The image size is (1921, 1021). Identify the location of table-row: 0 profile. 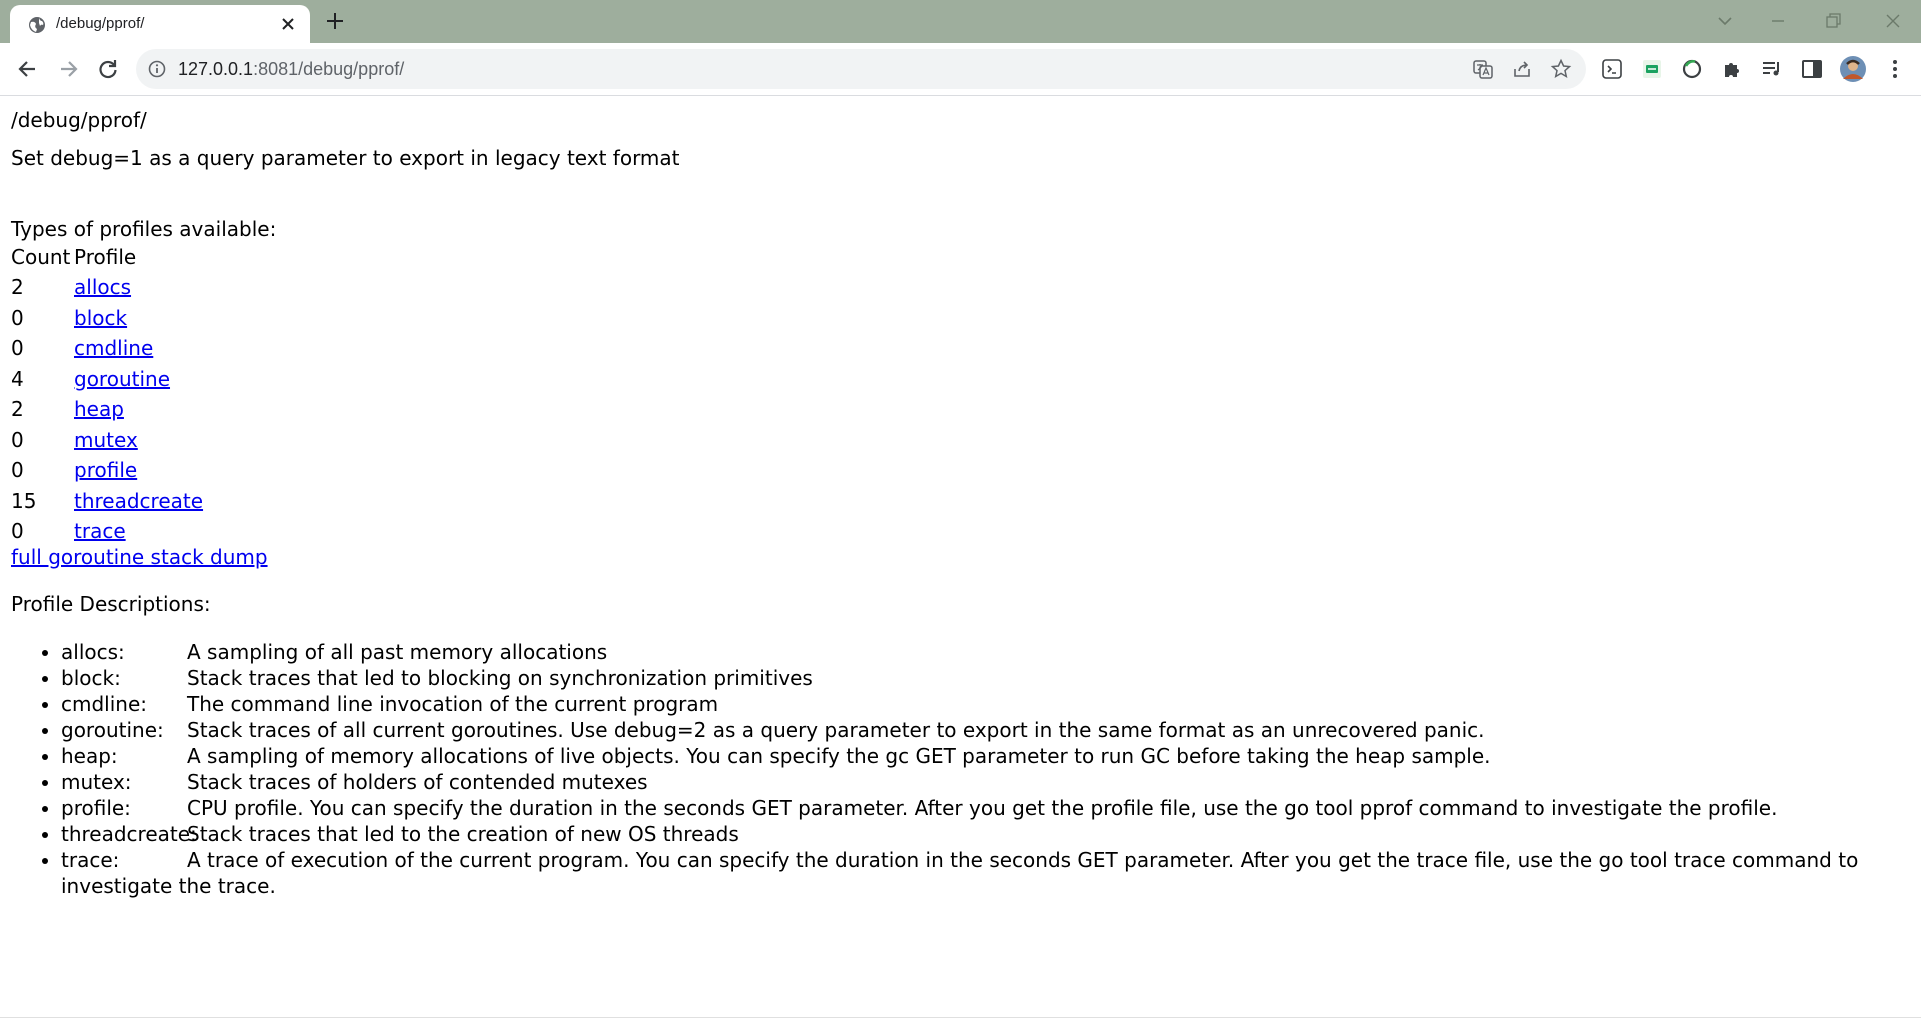
(107, 470).